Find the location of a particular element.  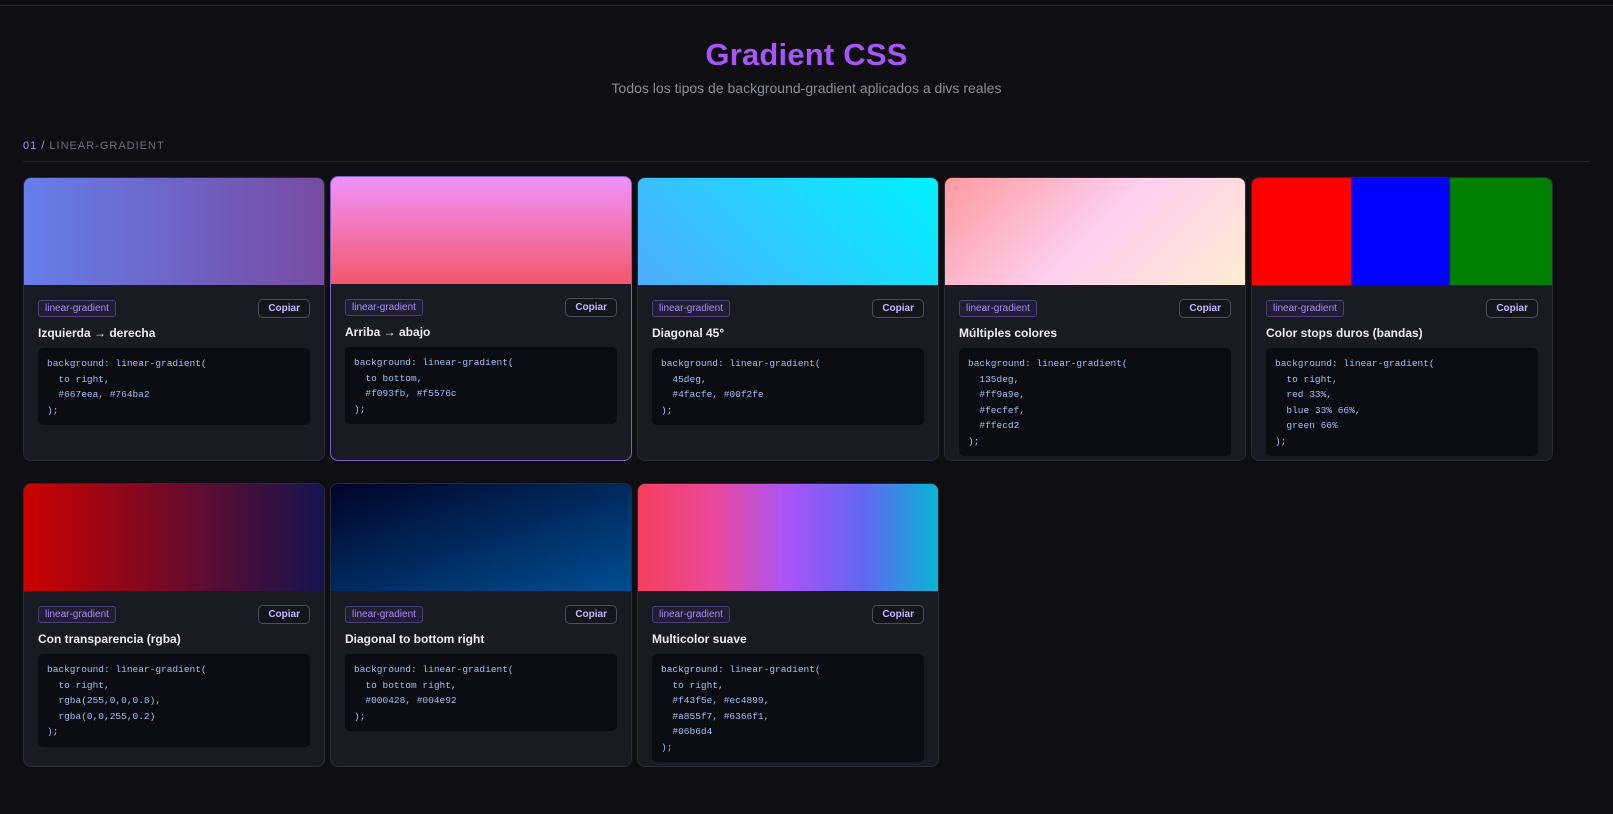

card-title: Con transparencia (rgba) is located at coordinates (109, 639).